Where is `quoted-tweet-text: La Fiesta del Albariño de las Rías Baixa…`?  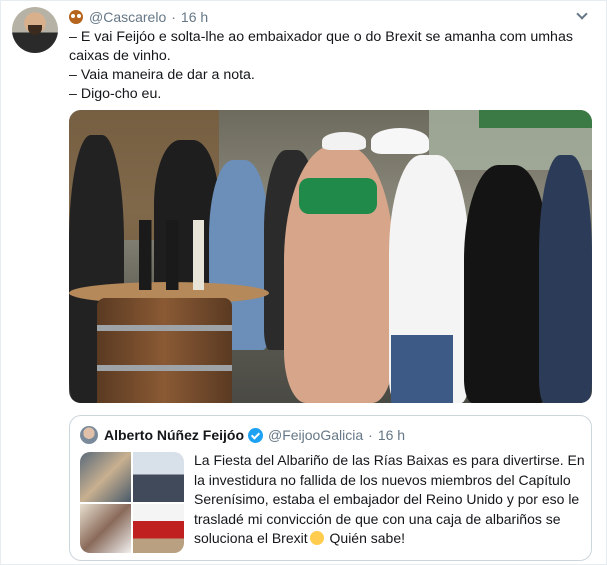 quoted-tweet-text: La Fiesta del Albariño de las Rías Baixa… is located at coordinates (390, 500).